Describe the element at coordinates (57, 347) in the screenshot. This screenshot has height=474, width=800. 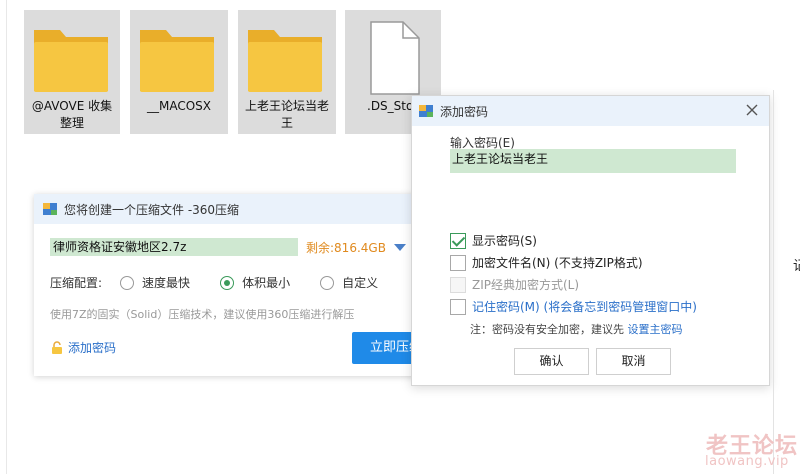
I see `unlock-icon` at that location.